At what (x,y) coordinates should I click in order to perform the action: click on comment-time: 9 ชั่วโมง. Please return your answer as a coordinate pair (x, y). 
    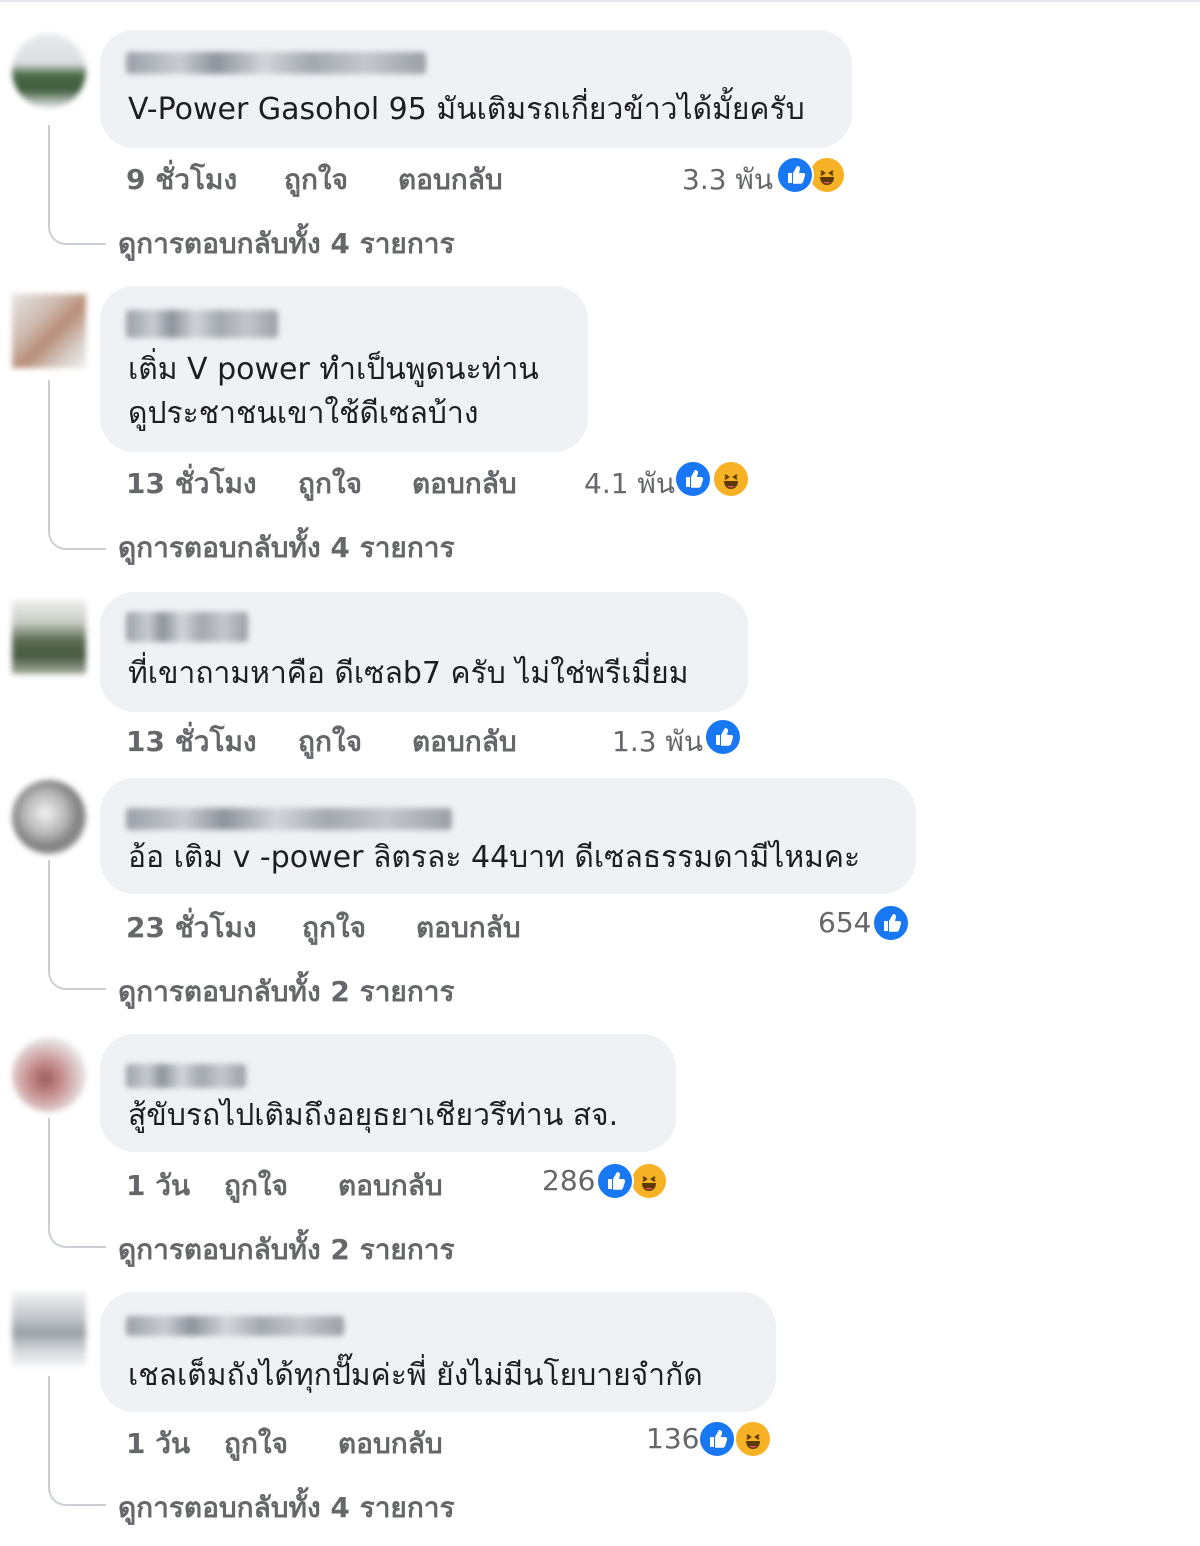
    Looking at the image, I should click on (181, 180).